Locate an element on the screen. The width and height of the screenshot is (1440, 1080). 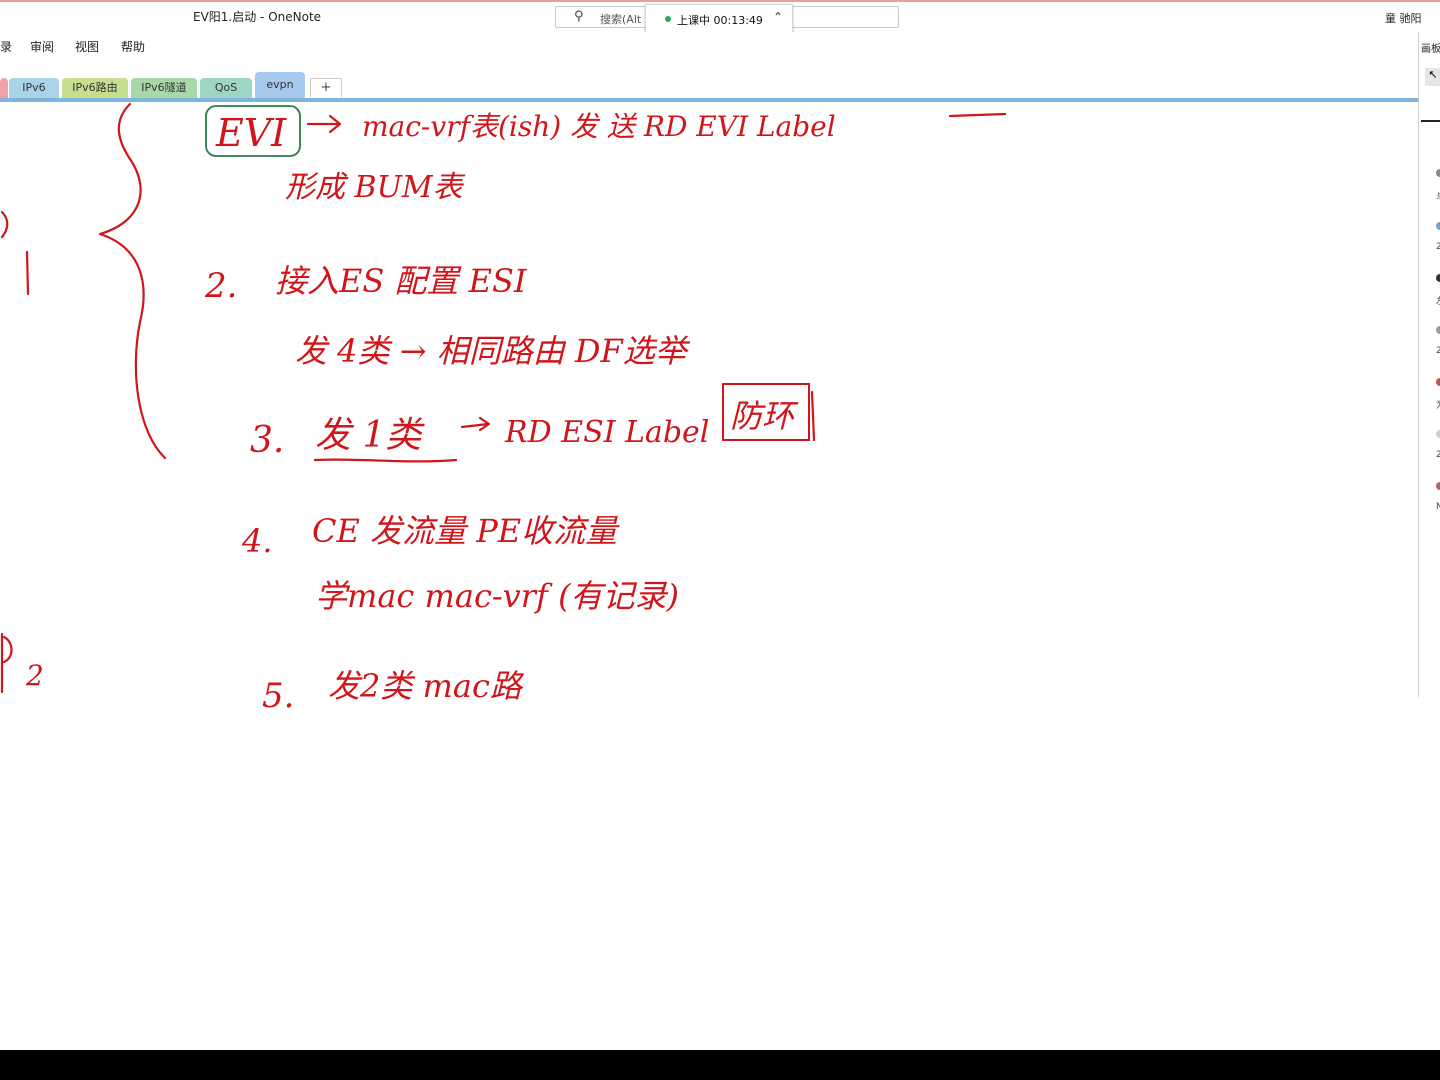
item-4b-text: 学mac mac-vrf (有记录) is located at coordinates (497, 596).